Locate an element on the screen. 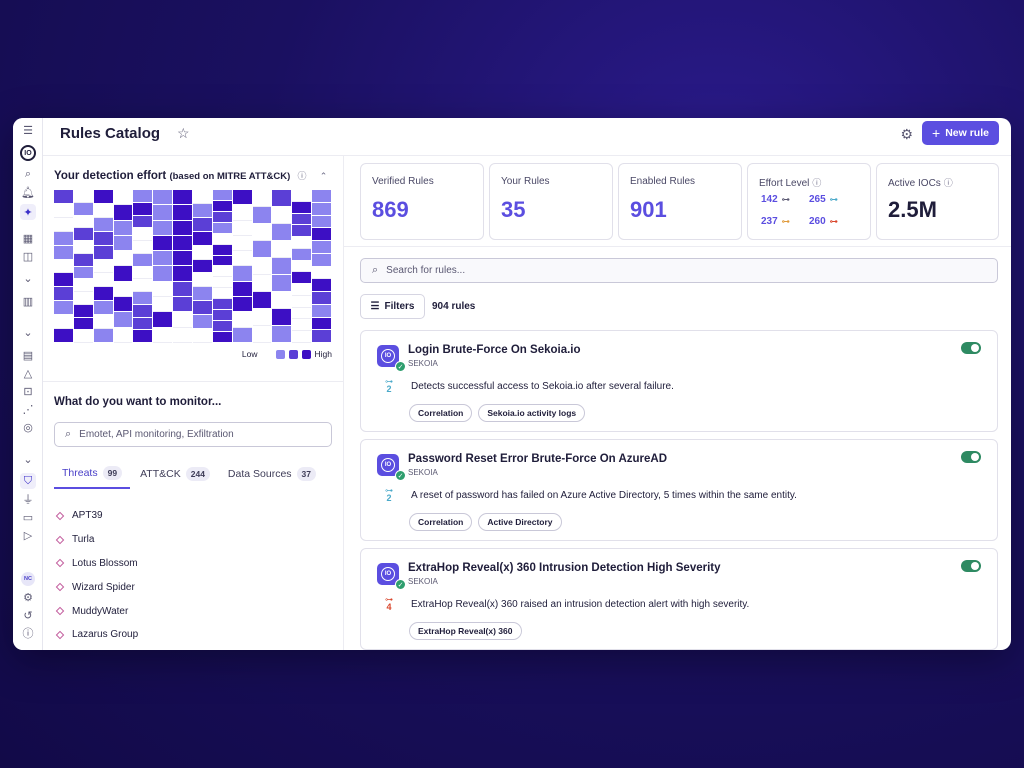 The image size is (1024, 768). tab-attack: ATT&CK 244 is located at coordinates (175, 474).